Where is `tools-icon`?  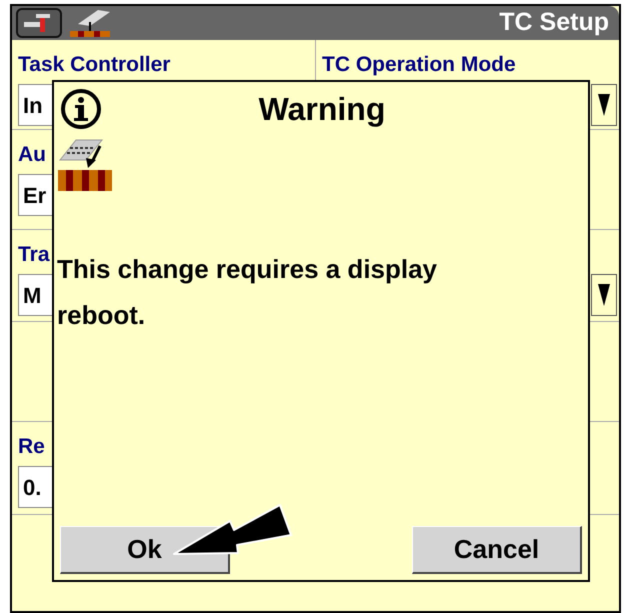
tools-icon is located at coordinates (39, 23).